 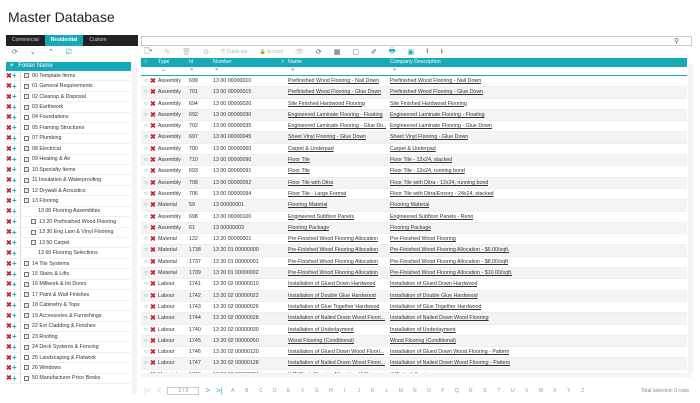 I want to click on tree-item: ✖ +50 Manufacturer Price Books, so click(x=68, y=379).